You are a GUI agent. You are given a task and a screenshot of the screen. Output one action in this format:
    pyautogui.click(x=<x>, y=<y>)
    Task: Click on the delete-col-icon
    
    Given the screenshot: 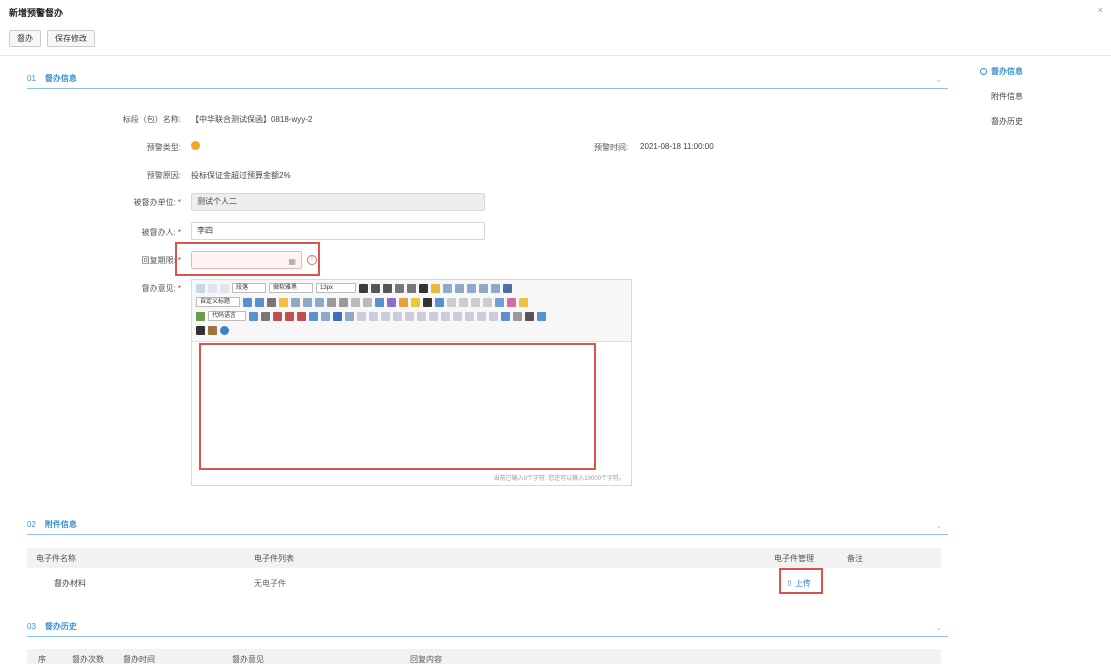 What is the action you would take?
    pyautogui.click(x=421, y=316)
    